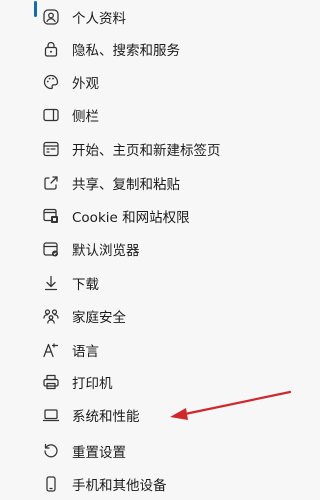  What do you see at coordinates (51, 350) in the screenshot?
I see `language-icon` at bounding box center [51, 350].